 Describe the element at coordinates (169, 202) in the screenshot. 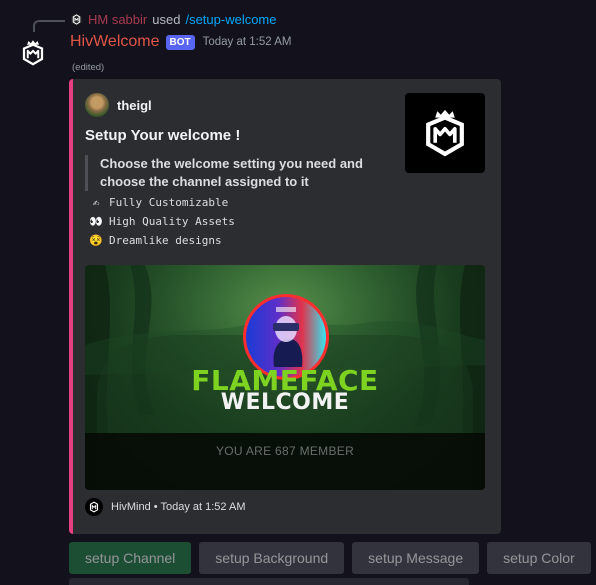

I see `feature-text: Fully Customizable` at that location.